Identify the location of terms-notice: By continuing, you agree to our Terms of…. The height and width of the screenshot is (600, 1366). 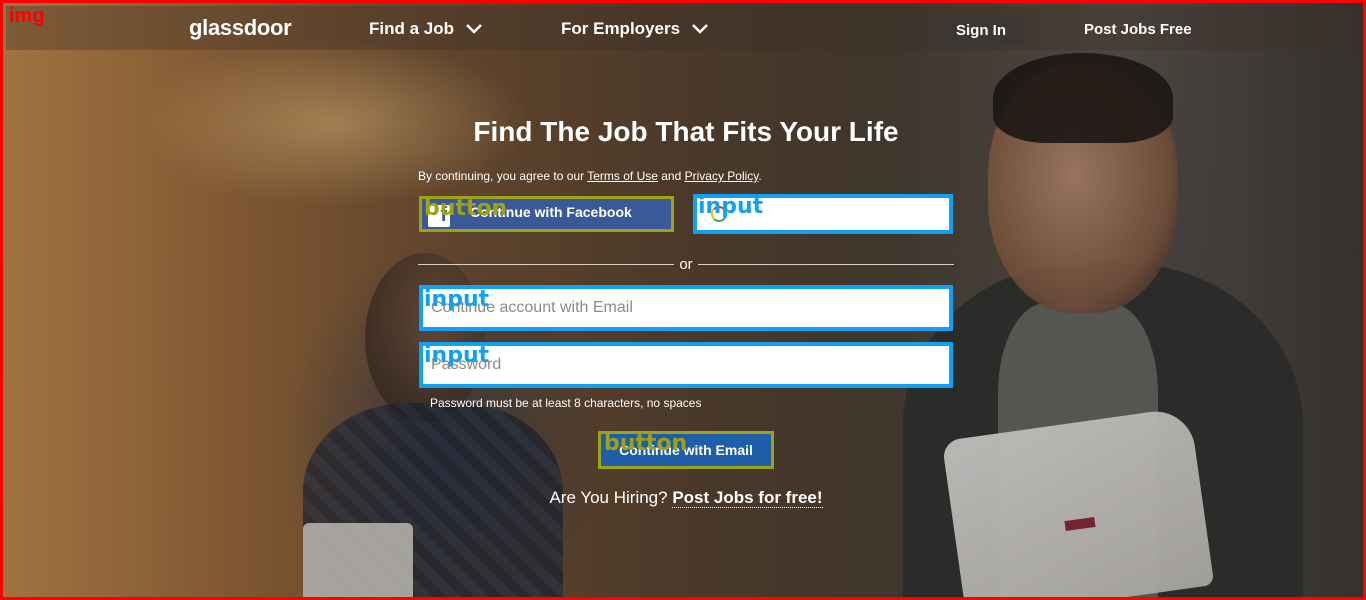
(590, 176).